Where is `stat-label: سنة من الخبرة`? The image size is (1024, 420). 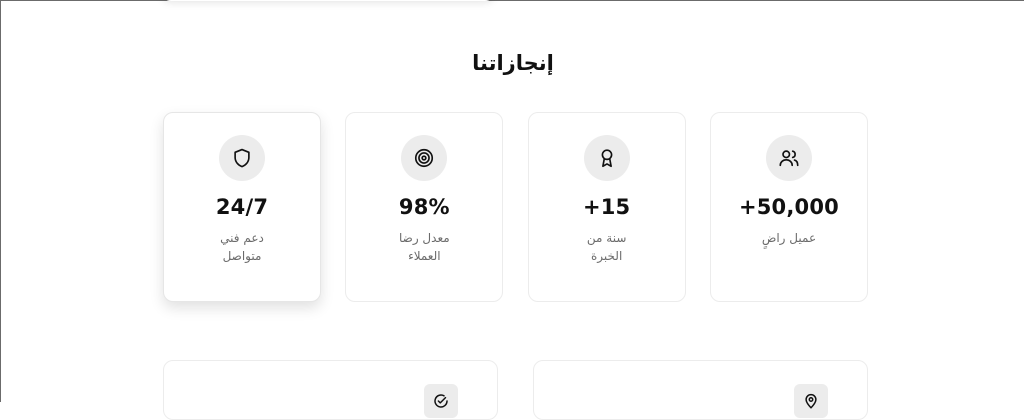 stat-label: سنة من الخبرة is located at coordinates (606, 247).